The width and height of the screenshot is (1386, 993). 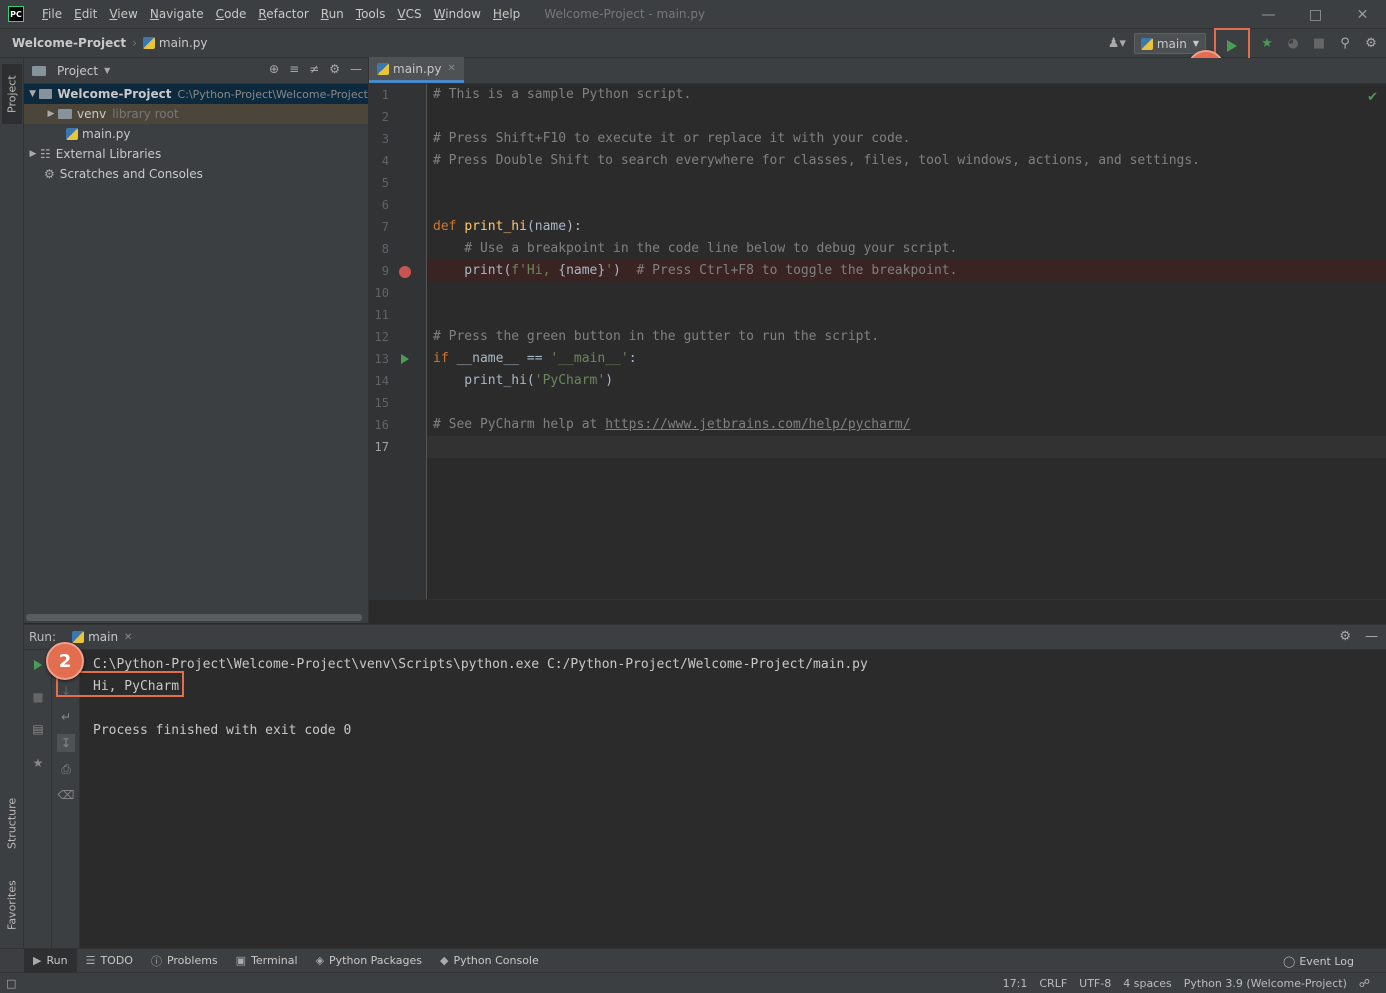 What do you see at coordinates (405, 272) in the screenshot?
I see `breakpoint-icon` at bounding box center [405, 272].